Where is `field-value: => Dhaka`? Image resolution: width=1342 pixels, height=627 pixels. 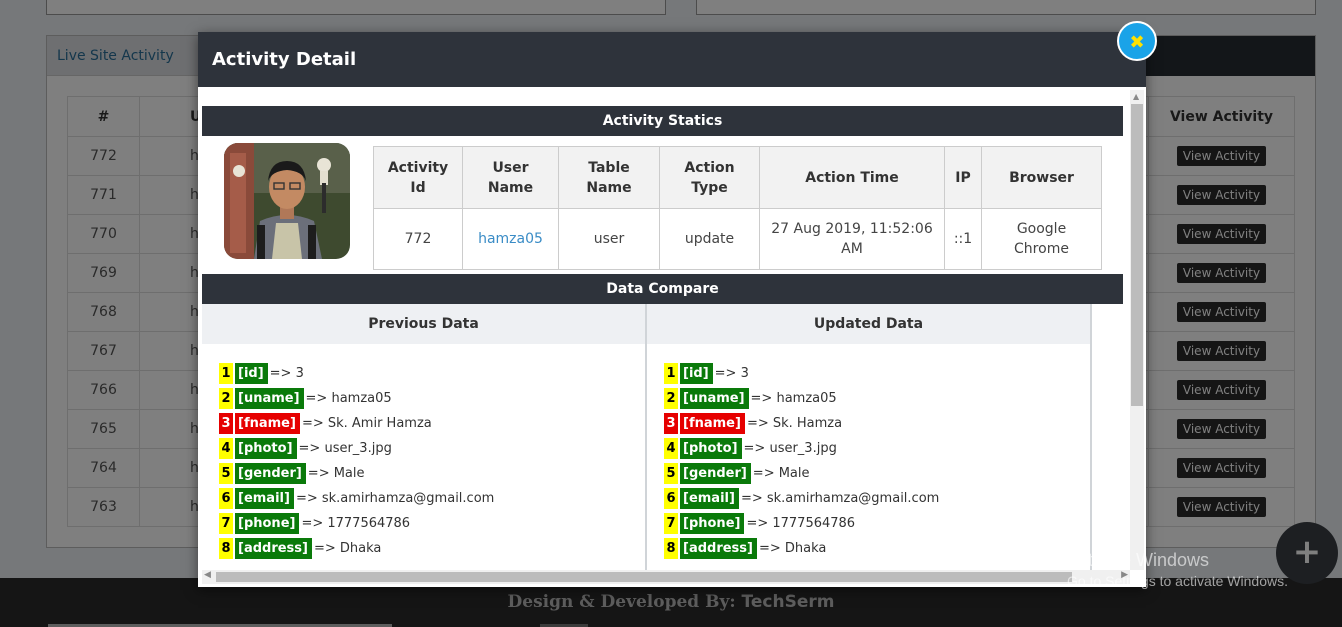 field-value: => Dhaka is located at coordinates (347, 548).